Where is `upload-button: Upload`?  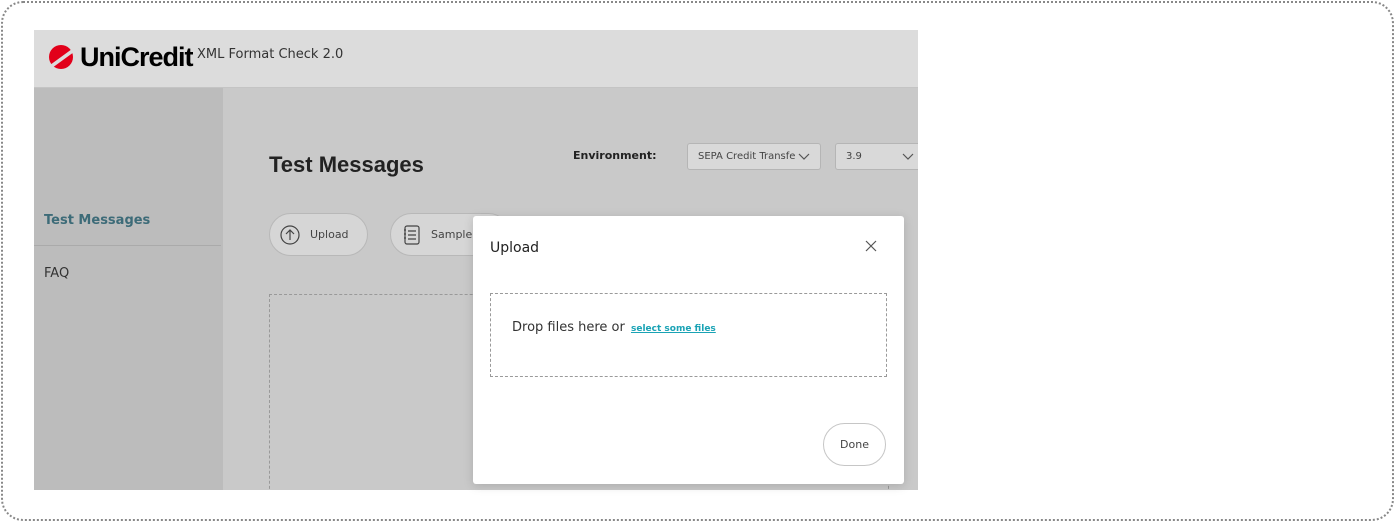
upload-button: Upload is located at coordinates (318, 234).